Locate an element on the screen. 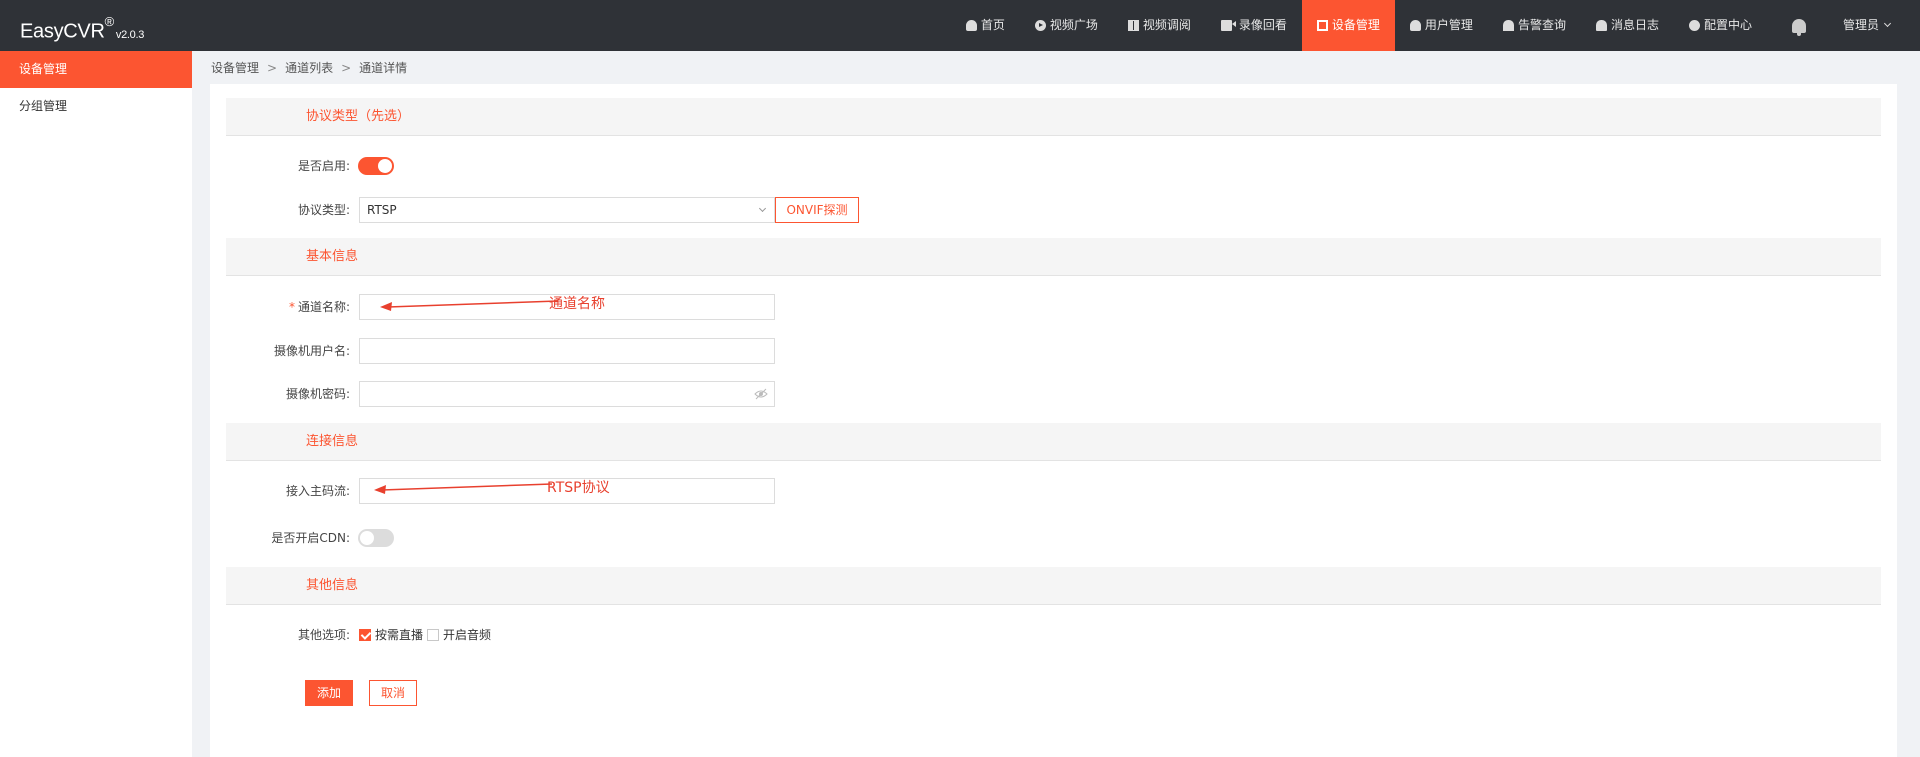 This screenshot has height=757, width=1920. gear-icon is located at coordinates (1694, 25).